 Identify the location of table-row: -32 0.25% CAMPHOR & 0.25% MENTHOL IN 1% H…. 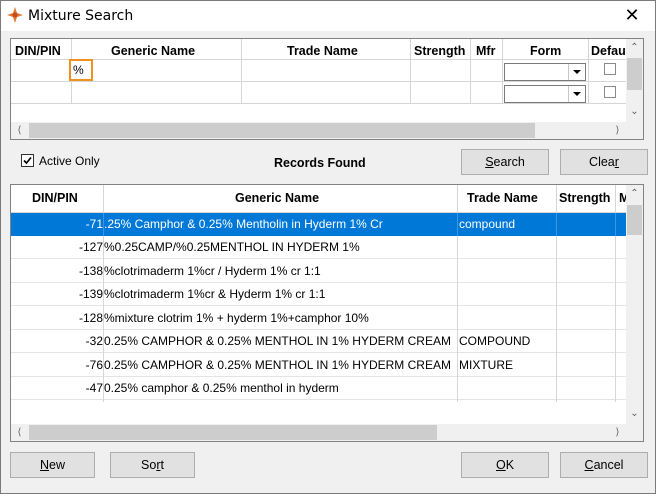
(318, 341).